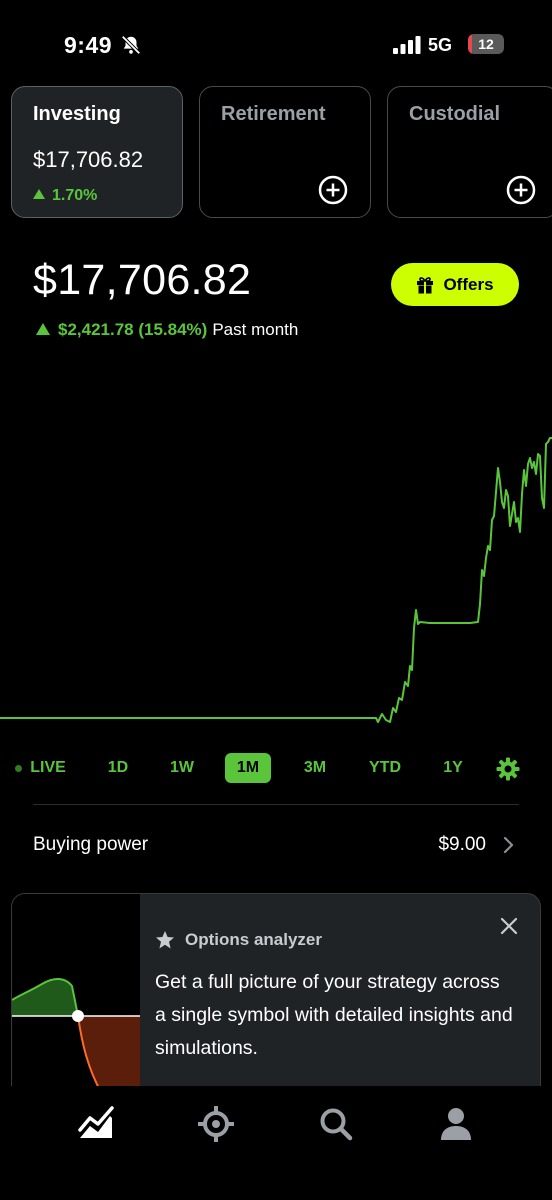 The image size is (552, 1200). What do you see at coordinates (96, 1124) in the screenshot?
I see `chart-icon` at bounding box center [96, 1124].